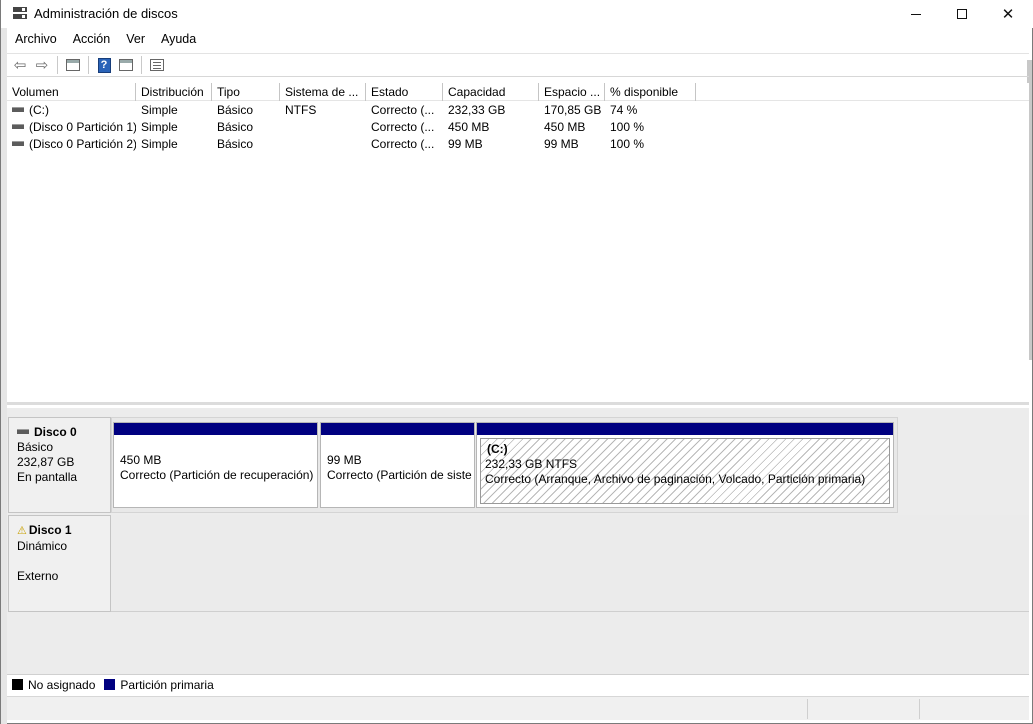 This screenshot has height=724, width=1033. Describe the element at coordinates (469, 127) in the screenshot. I see `cell-capacidad: 450 MB` at that location.